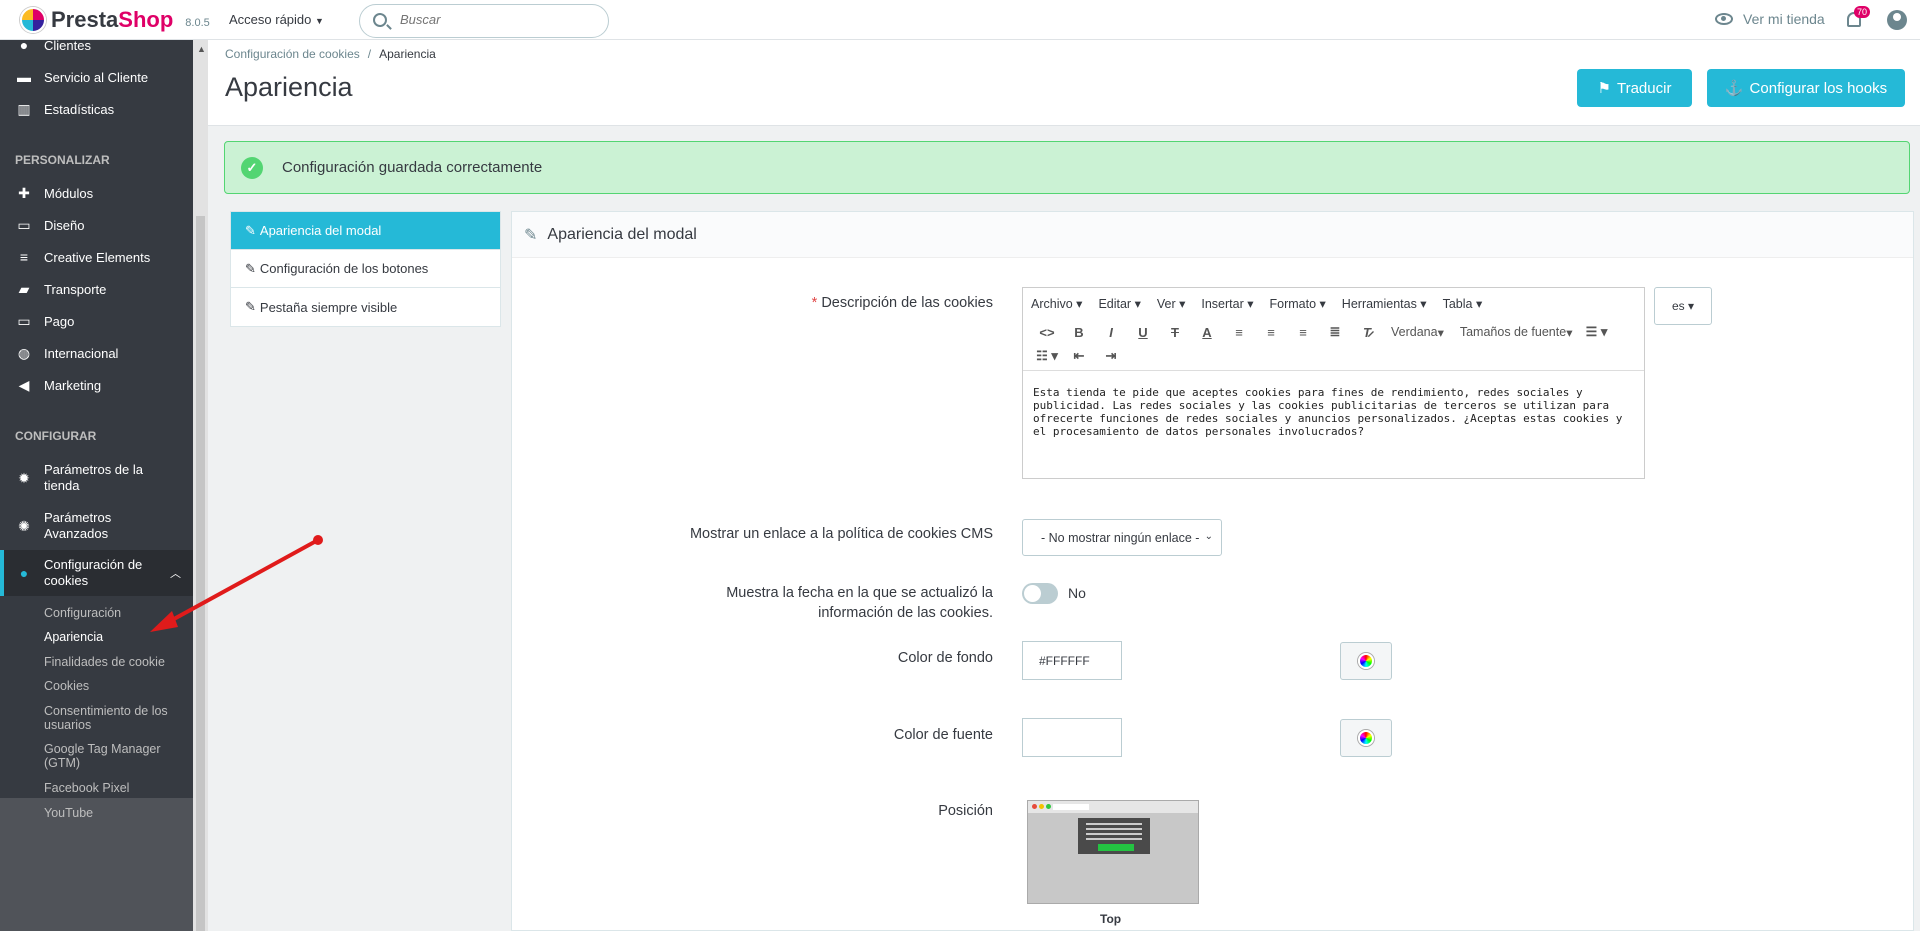  I want to click on align-right-icon: ≡, so click(1303, 332).